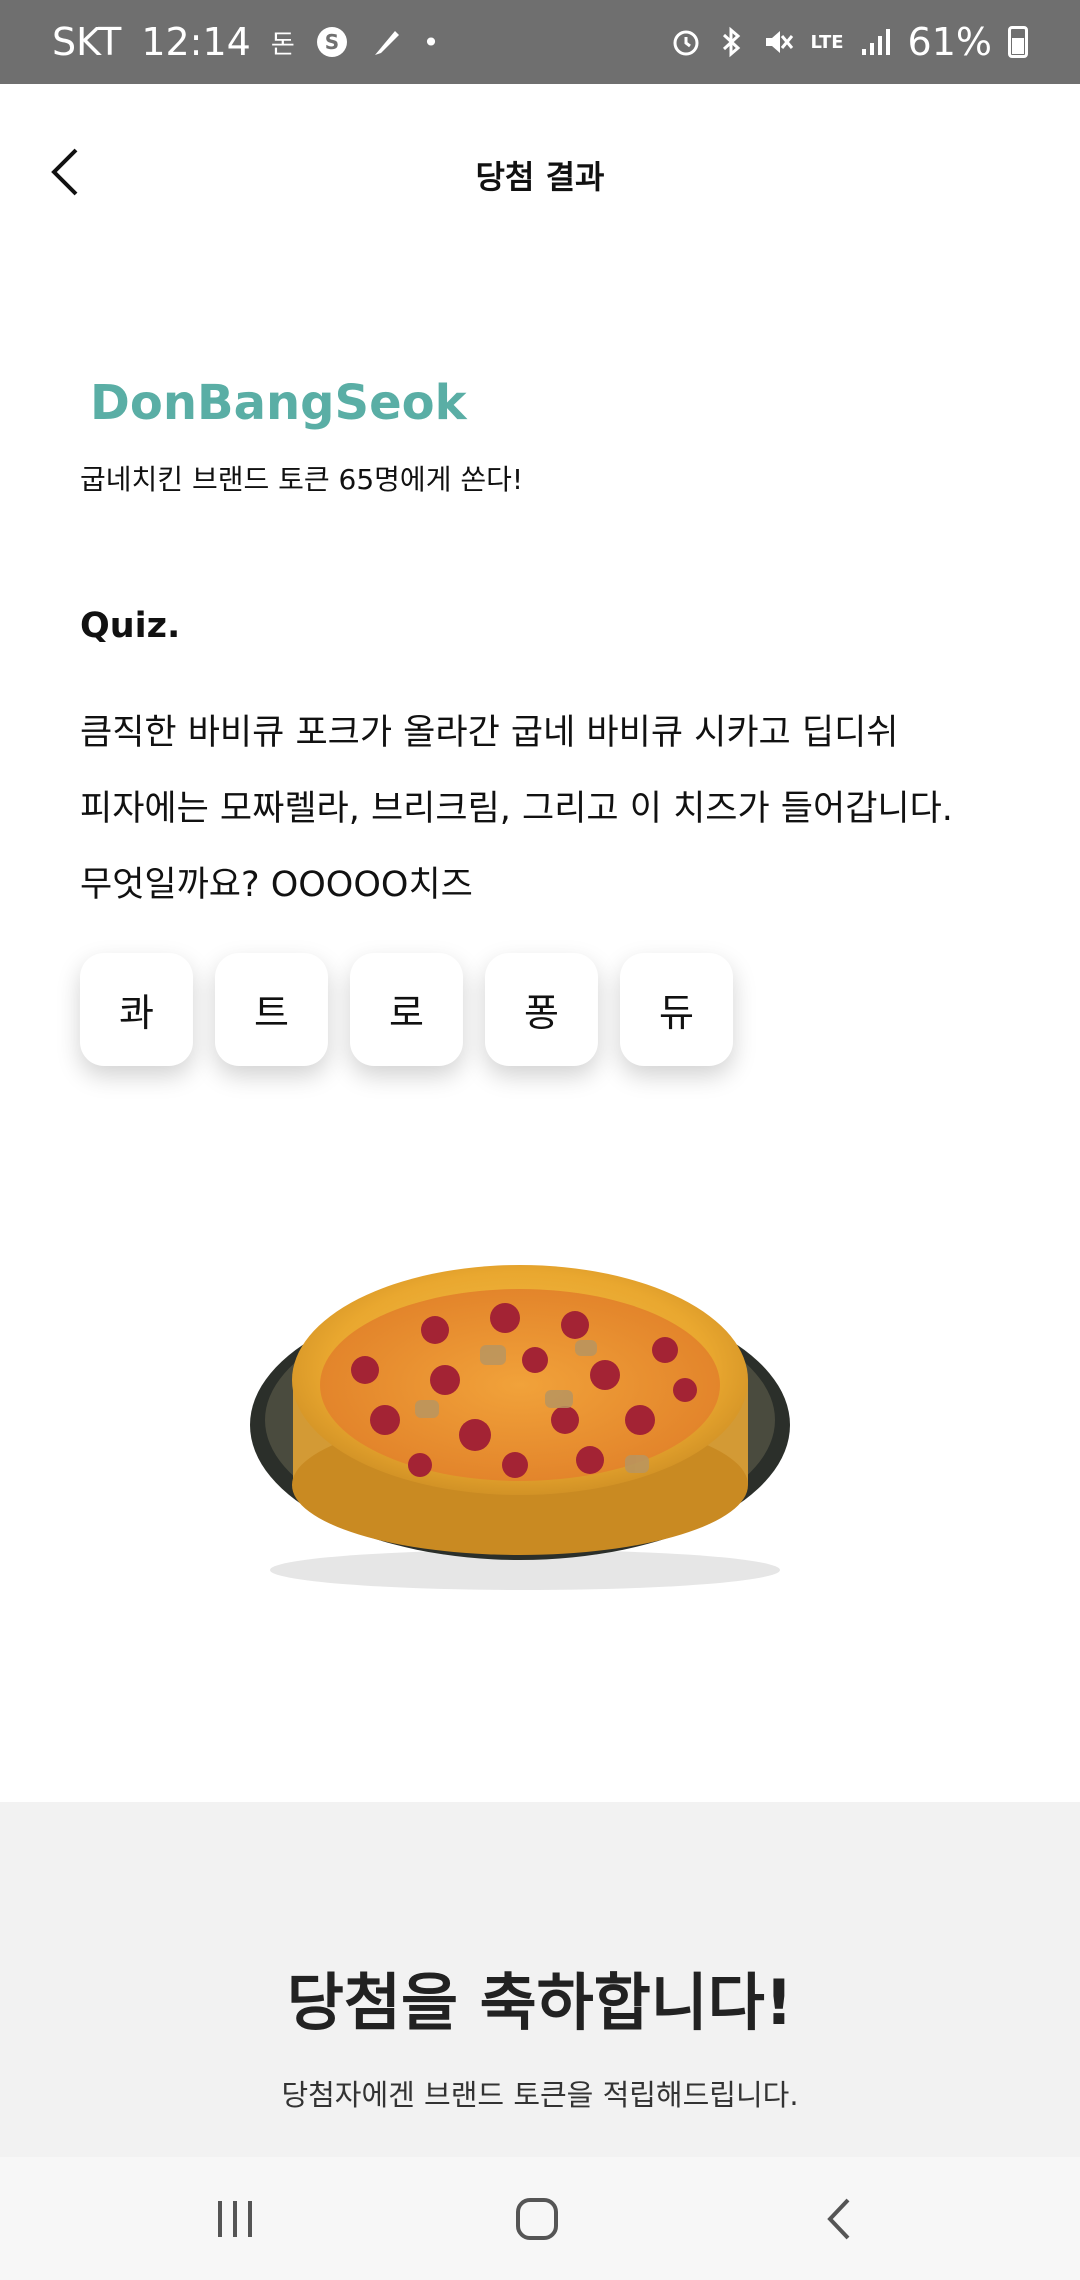 Image resolution: width=1080 pixels, height=2280 pixels. I want to click on app-header: 당첨 결과, so click(540, 177).